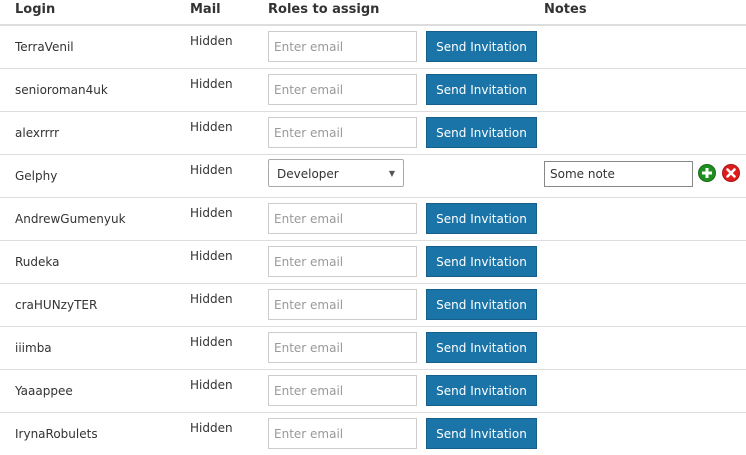  I want to click on table-row: AndrewGumenyuk Hidden Send Invitation, so click(373, 219).